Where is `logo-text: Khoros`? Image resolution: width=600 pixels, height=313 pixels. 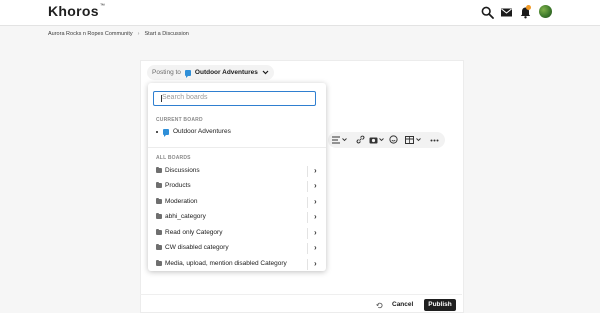
logo-text: Khoros is located at coordinates (73, 11).